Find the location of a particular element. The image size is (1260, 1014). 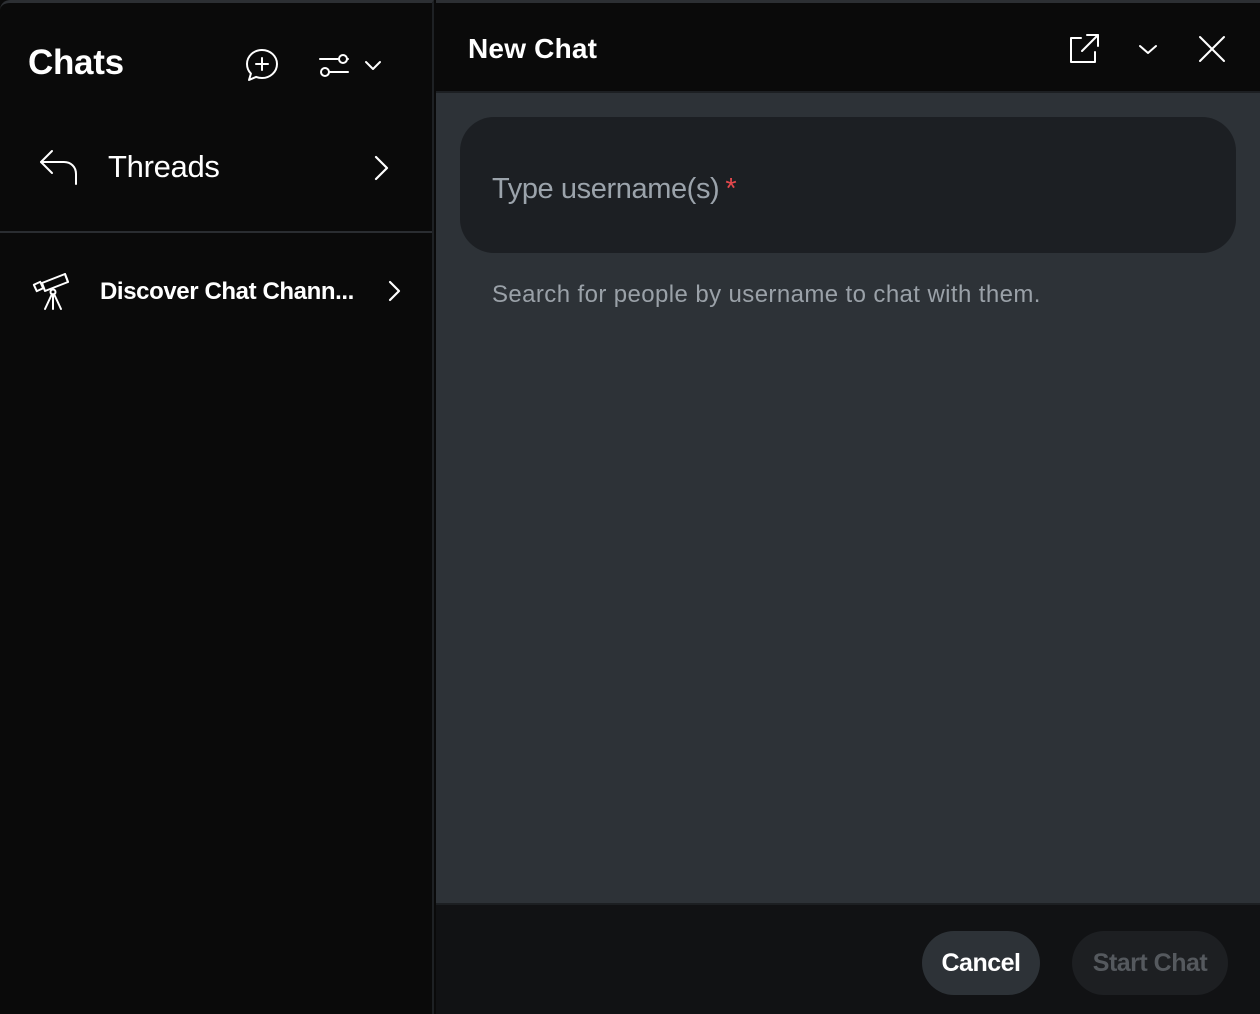

cancel-button: Cancel is located at coordinates (981, 963).